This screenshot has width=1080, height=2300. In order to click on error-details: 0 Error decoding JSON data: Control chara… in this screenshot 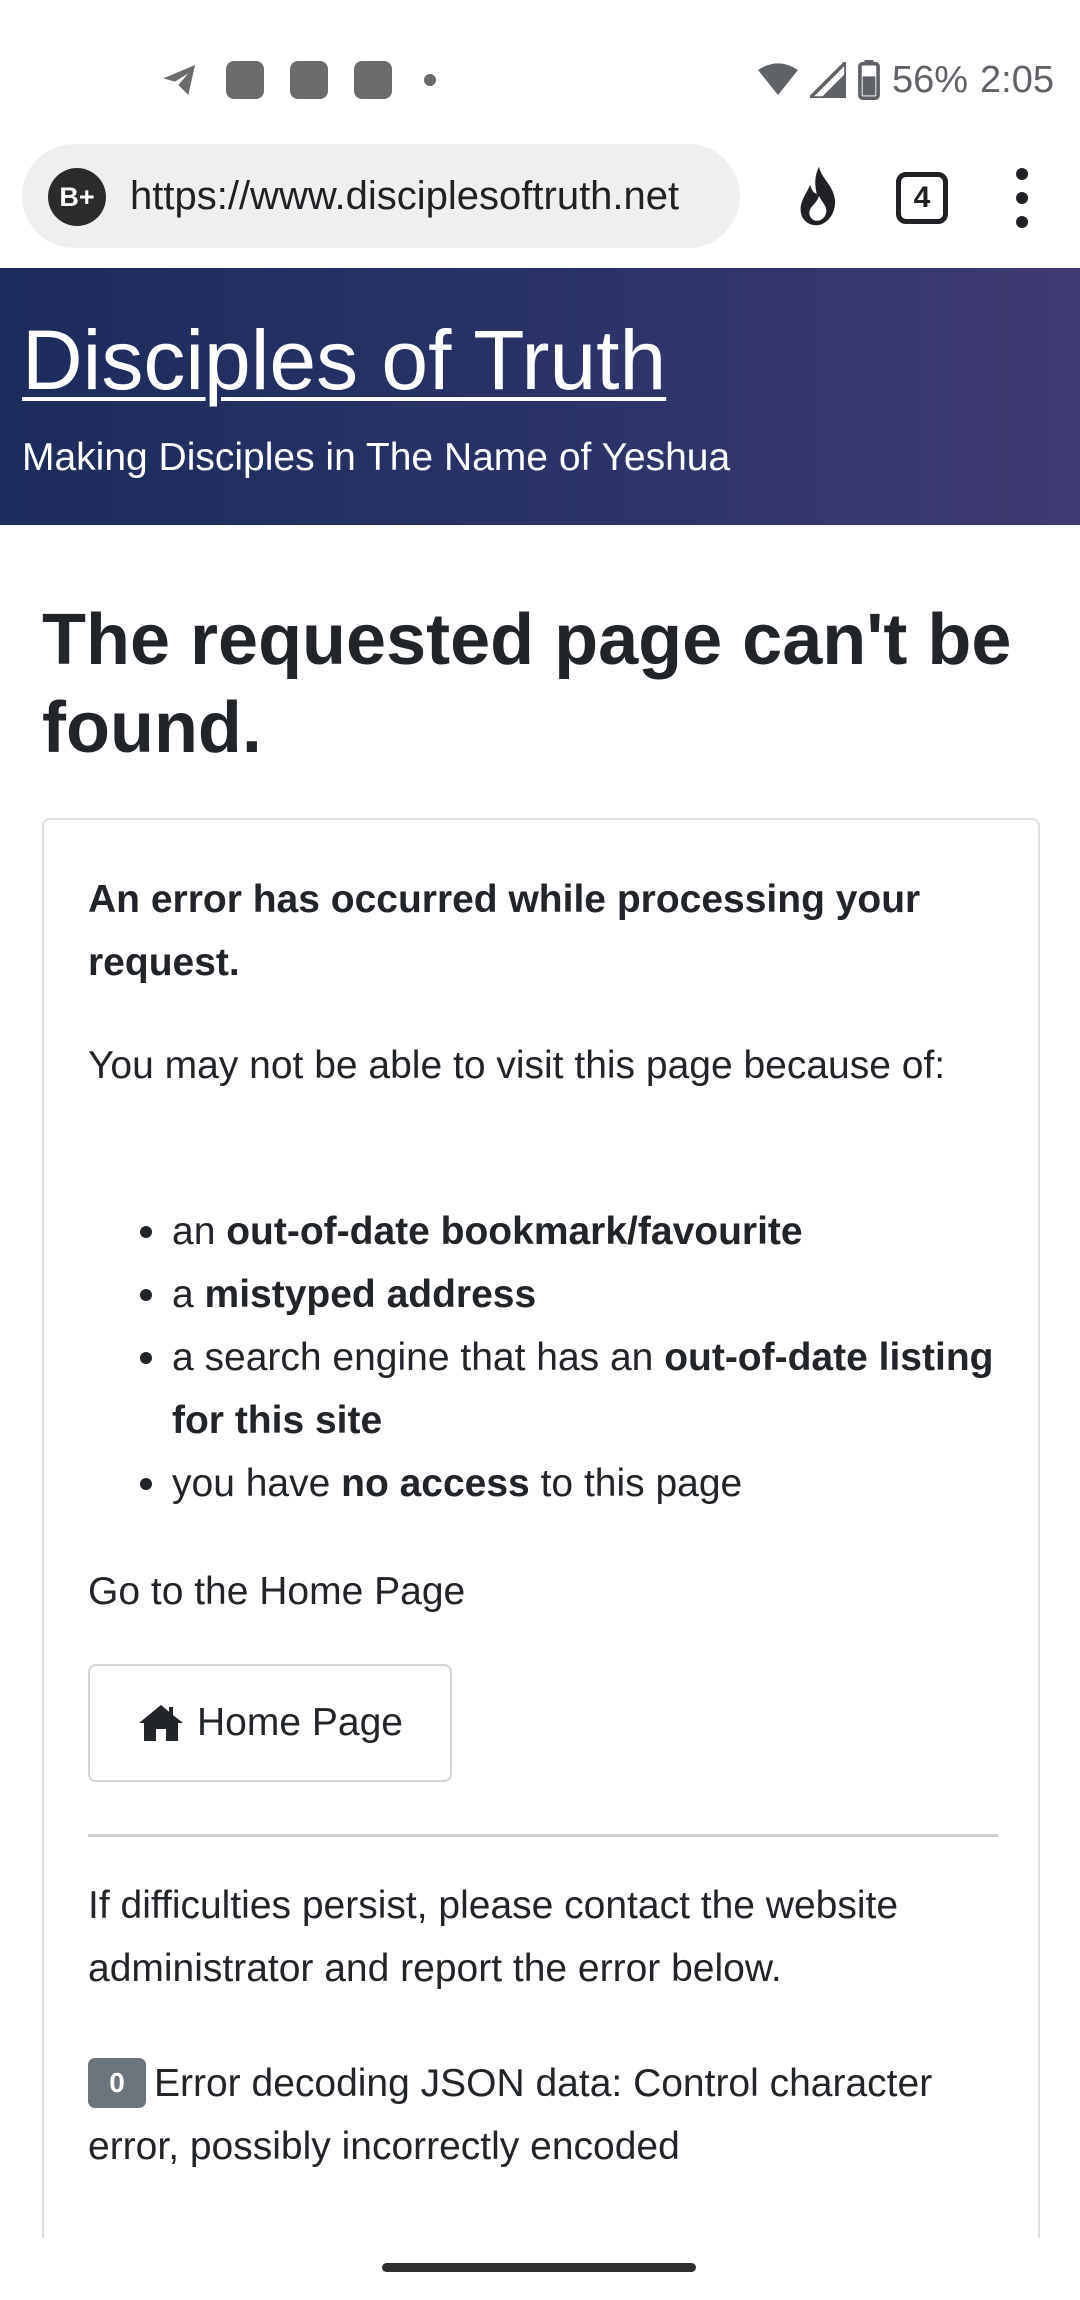, I will do `click(545, 2115)`.